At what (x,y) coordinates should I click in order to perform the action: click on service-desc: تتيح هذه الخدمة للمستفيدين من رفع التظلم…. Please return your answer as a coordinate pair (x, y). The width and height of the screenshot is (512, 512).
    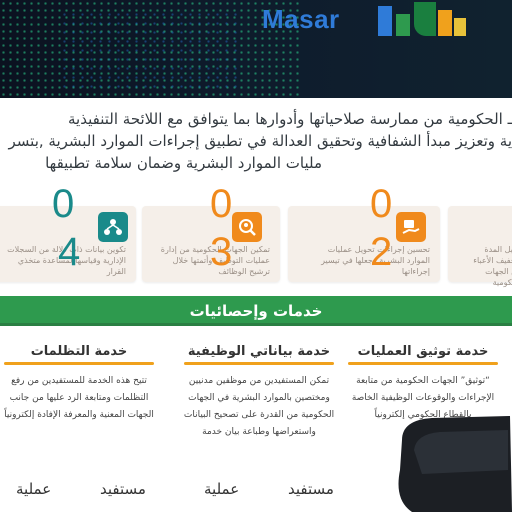
    Looking at the image, I should click on (79, 398).